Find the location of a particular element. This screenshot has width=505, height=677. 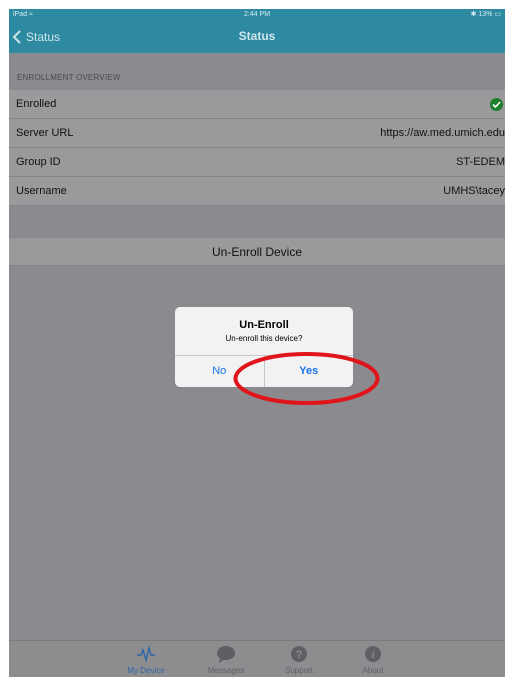

row-username: Username UMHS\tacey is located at coordinates (257, 191).